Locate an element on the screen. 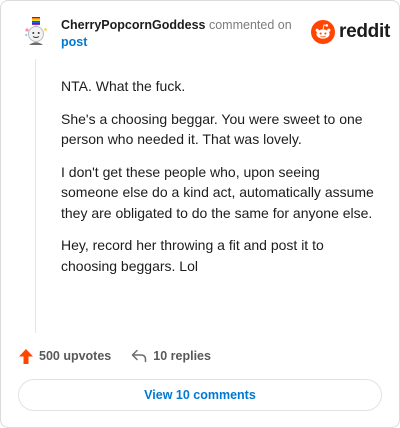 This screenshot has height=428, width=400. reddit-wordmark: reddit is located at coordinates (364, 31).